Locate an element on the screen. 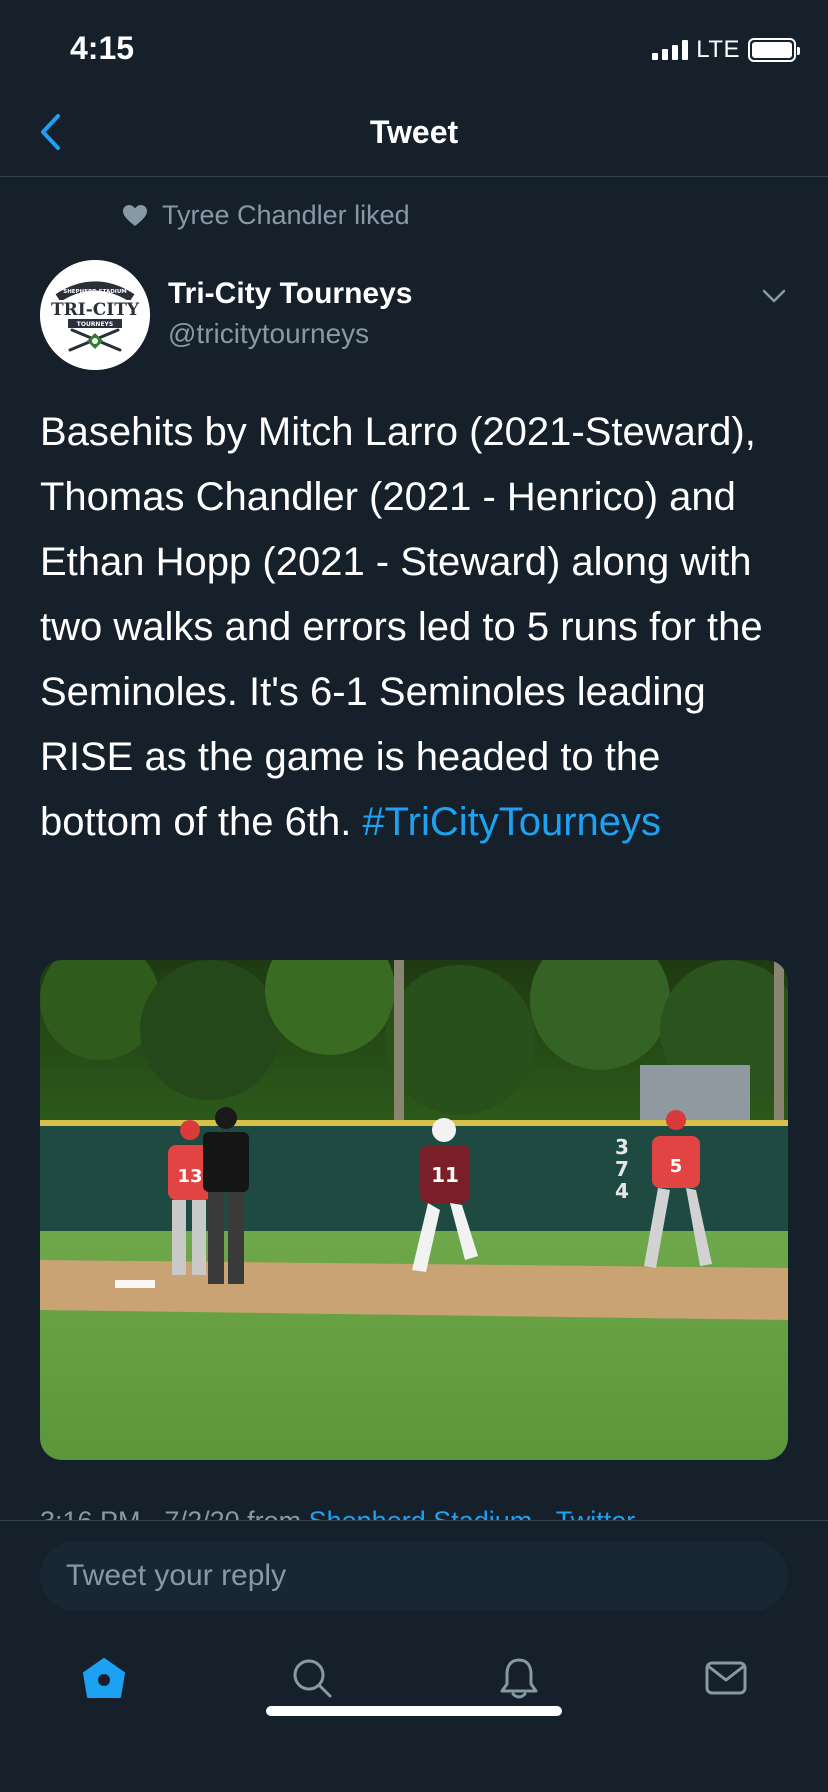 This screenshot has height=1792, width=828. status-bar: 4:15 LTE is located at coordinates (414, 50).